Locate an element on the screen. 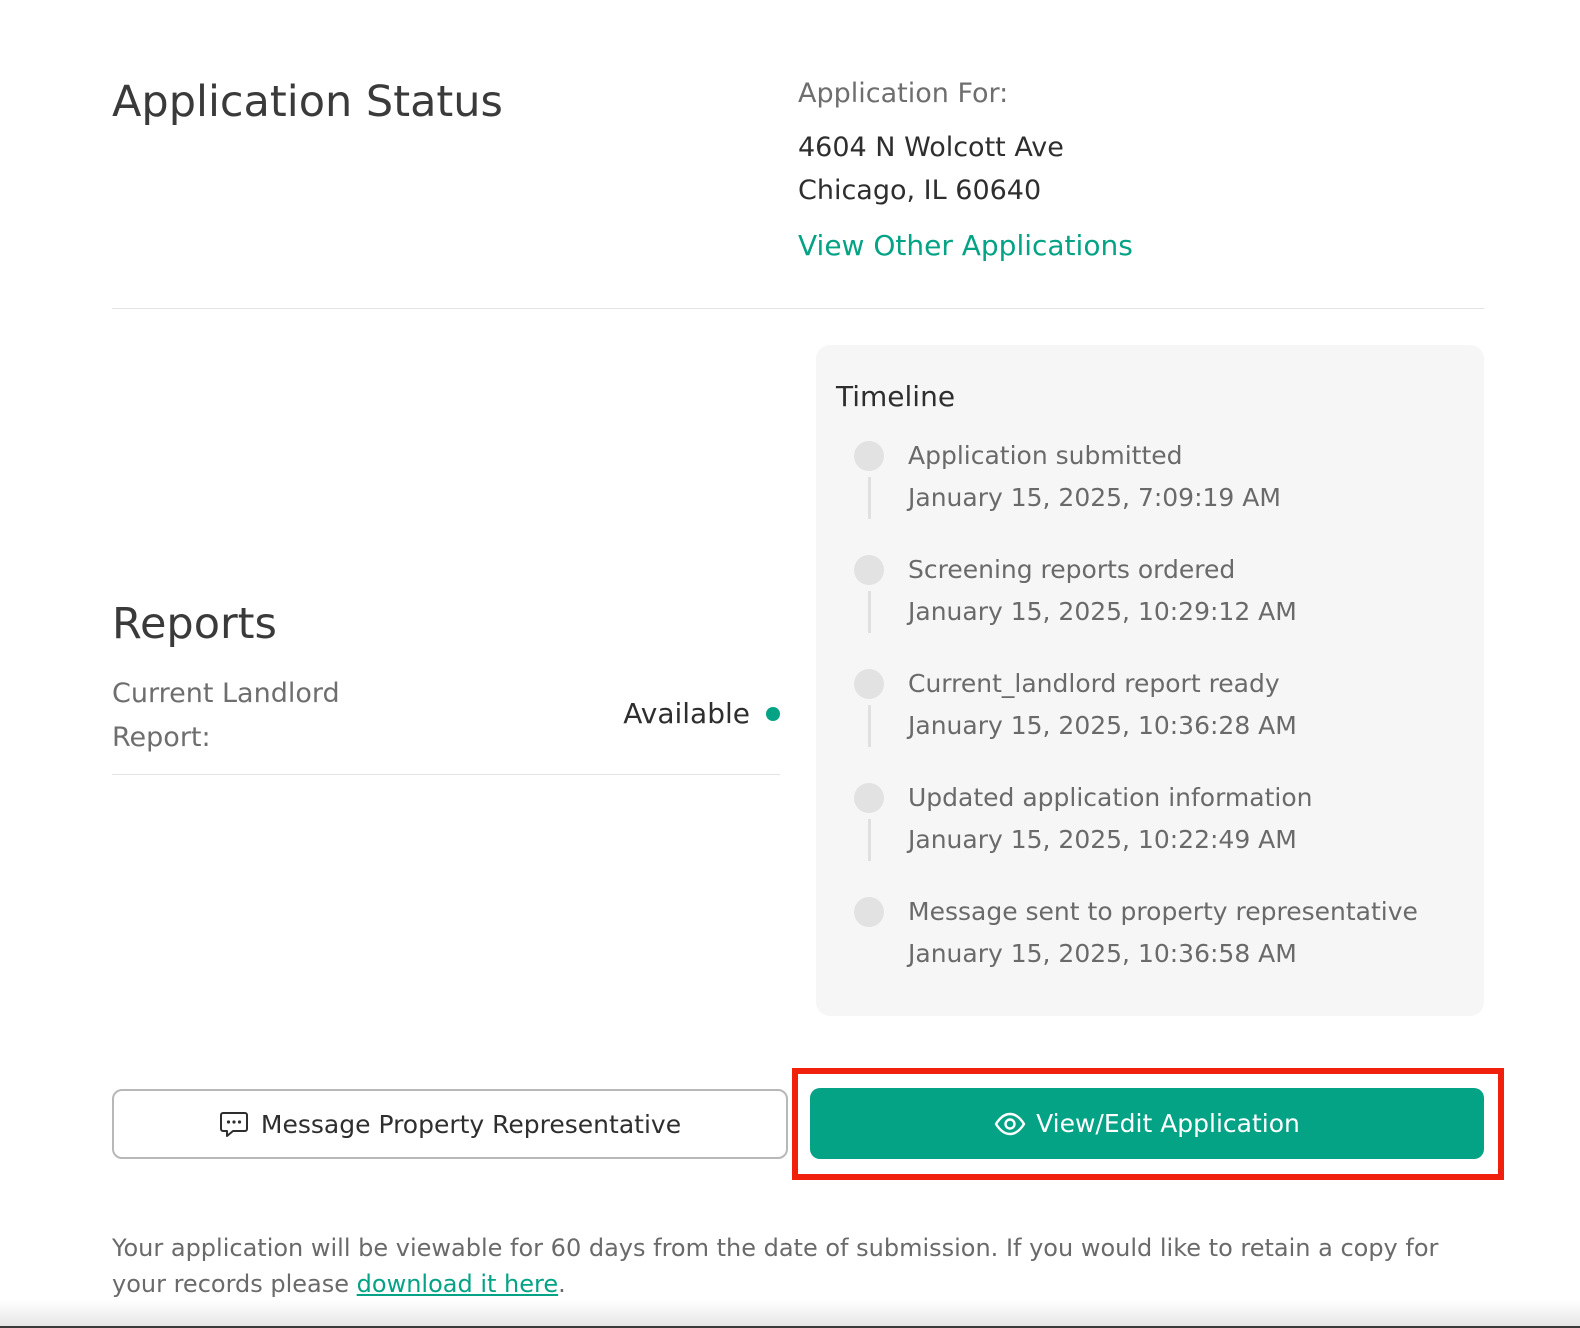 The height and width of the screenshot is (1328, 1580). report-status: Available is located at coordinates (701, 714).